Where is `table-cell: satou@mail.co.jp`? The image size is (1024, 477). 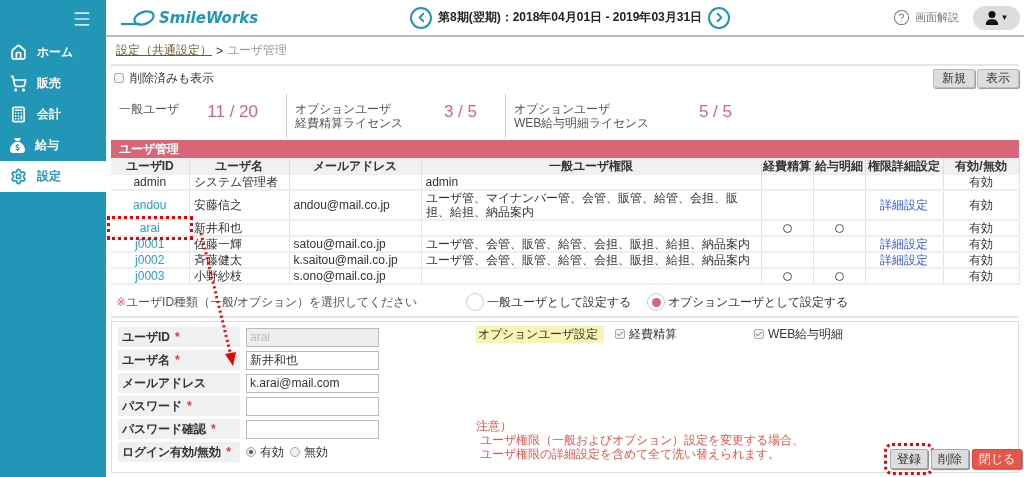 table-cell: satou@mail.co.jp is located at coordinates (355, 244).